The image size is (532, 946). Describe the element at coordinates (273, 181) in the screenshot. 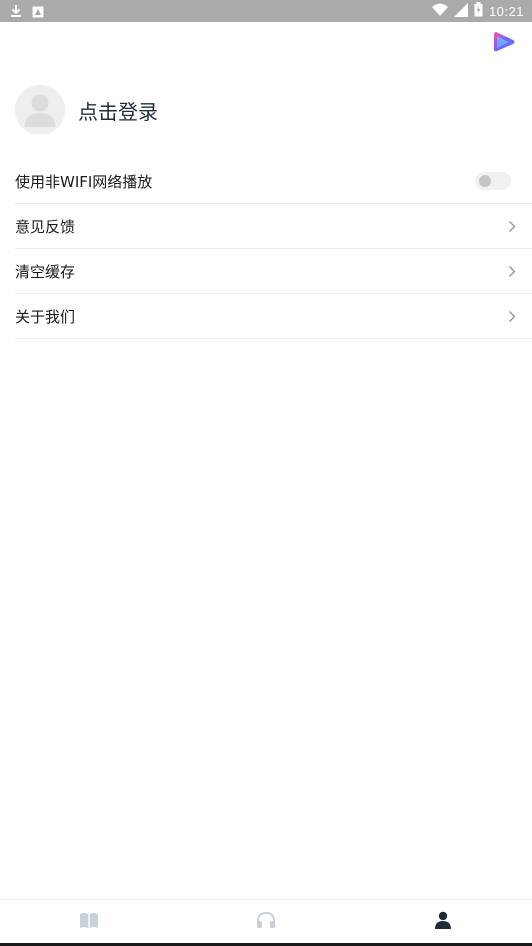

I see `settings-item-non-wifi-playback: 使用非WIFI网络播放` at that location.